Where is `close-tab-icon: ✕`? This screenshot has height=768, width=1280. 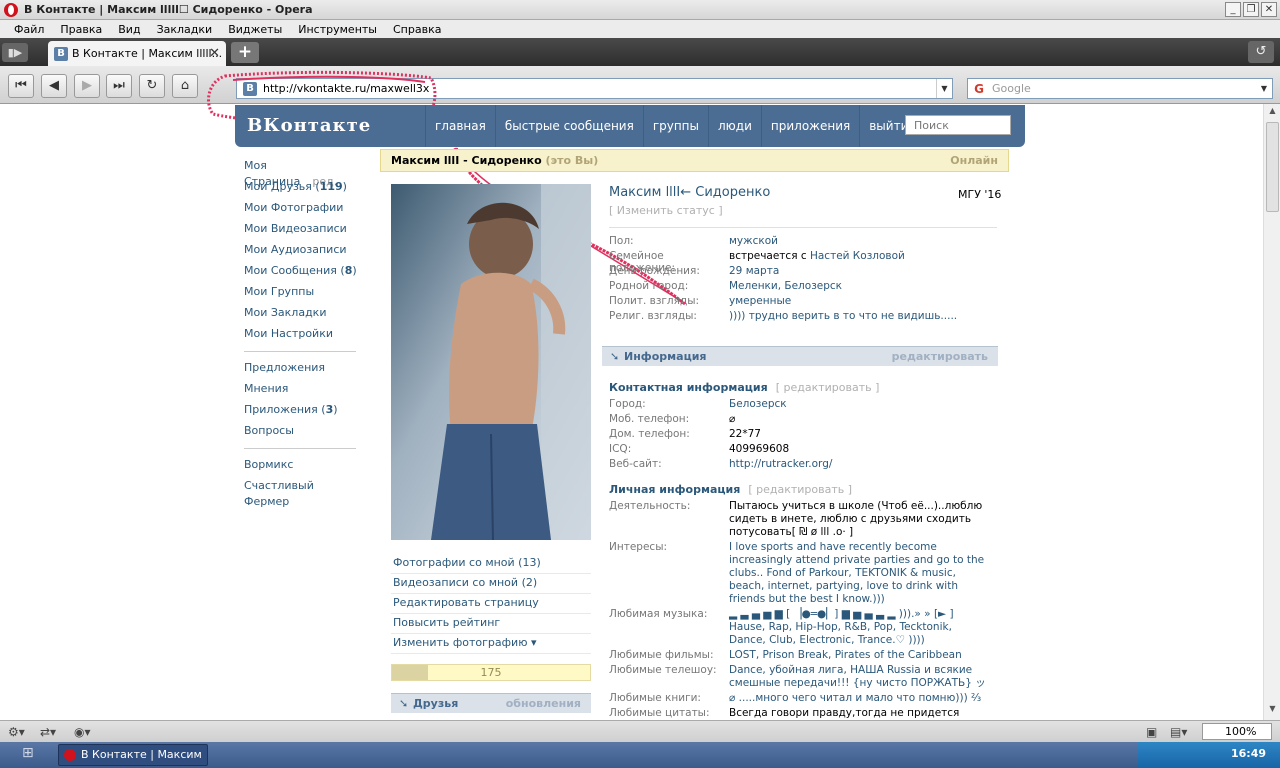 close-tab-icon: ✕ is located at coordinates (214, 53).